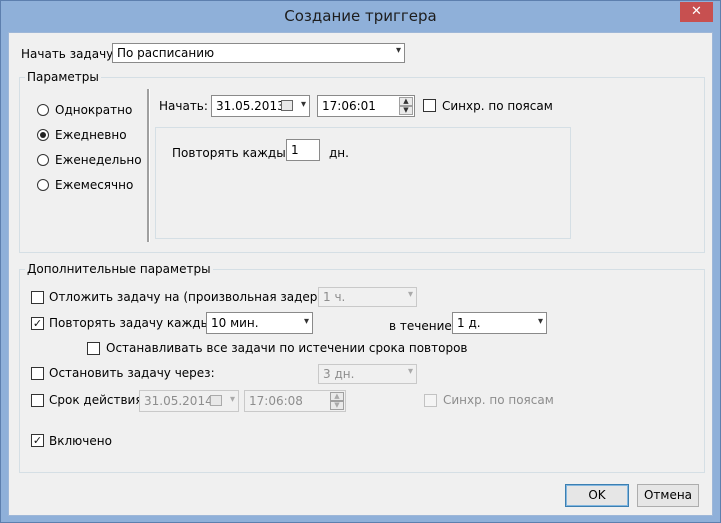  Describe the element at coordinates (367, 297) in the screenshot. I see `delay-select: 1 ч. ▾` at that location.